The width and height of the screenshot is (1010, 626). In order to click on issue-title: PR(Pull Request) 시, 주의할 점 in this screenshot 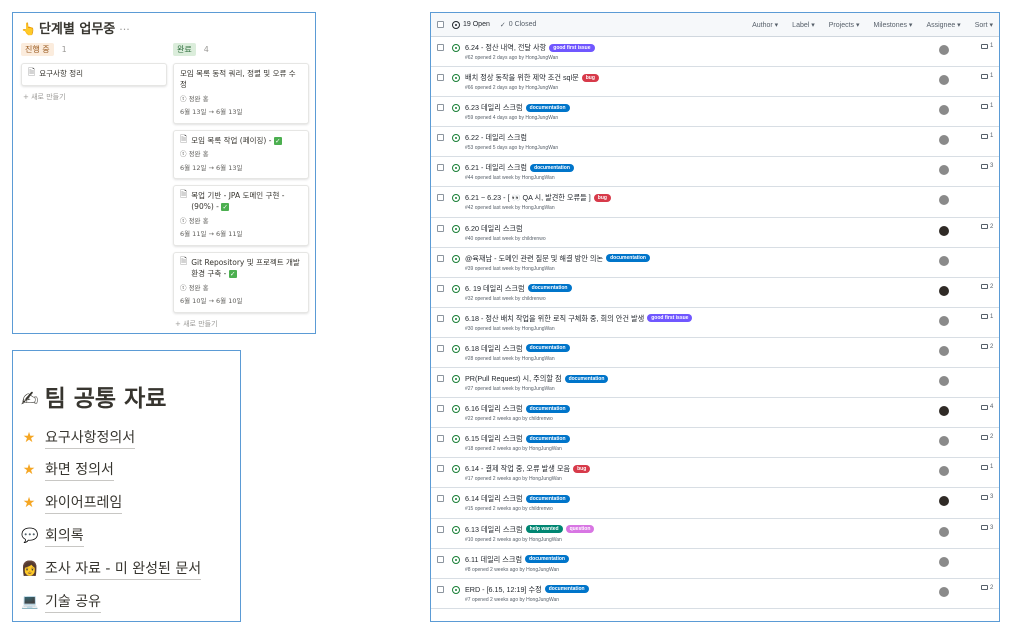, I will do `click(513, 378)`.